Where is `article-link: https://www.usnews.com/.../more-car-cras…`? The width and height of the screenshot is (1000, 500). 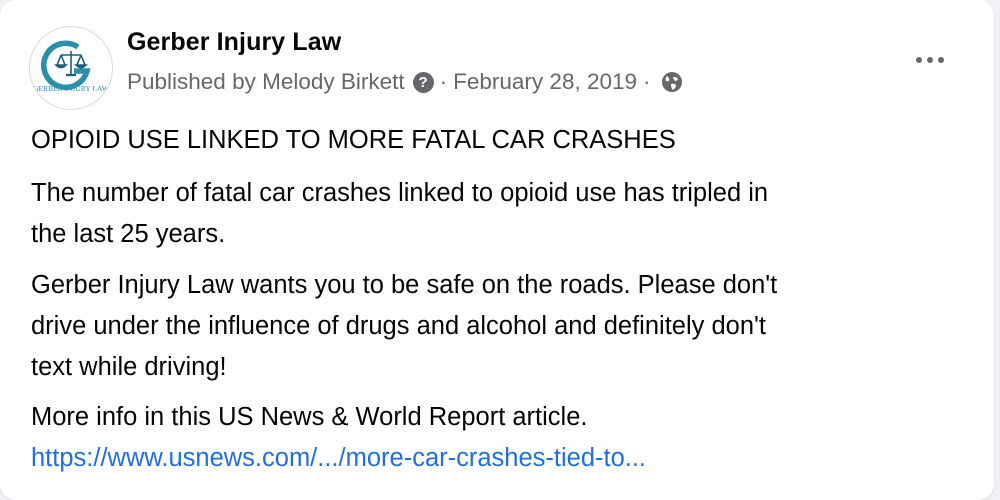 article-link: https://www.usnews.com/.../more-car-cras… is located at coordinates (498, 458).